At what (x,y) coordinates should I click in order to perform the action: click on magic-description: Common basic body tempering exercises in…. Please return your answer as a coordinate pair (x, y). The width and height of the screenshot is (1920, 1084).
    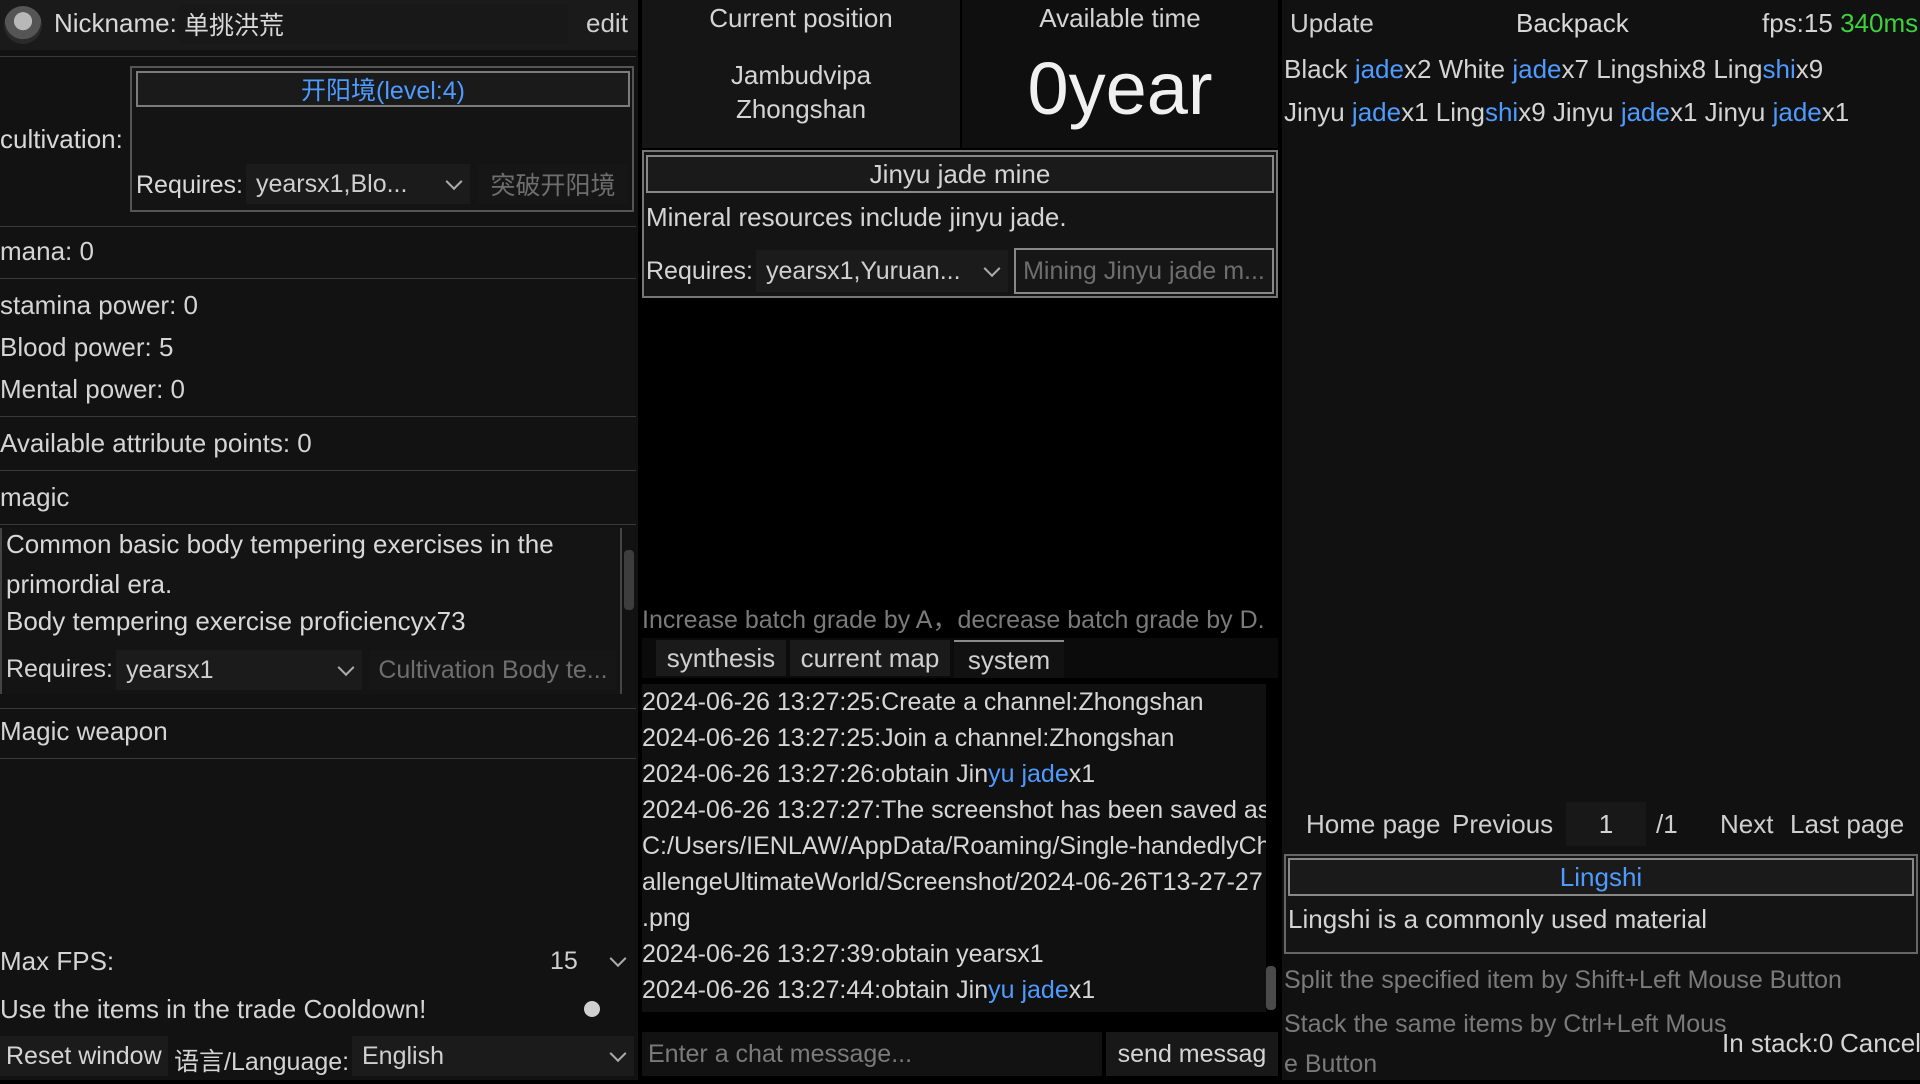
    Looking at the image, I should click on (280, 564).